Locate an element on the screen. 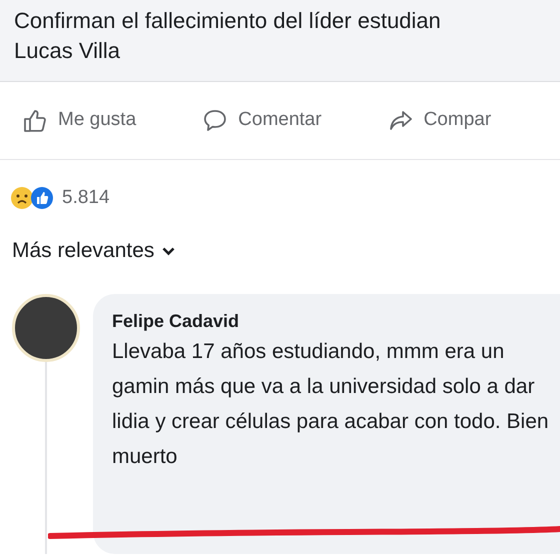  reaction-count: 5.814 is located at coordinates (86, 198).